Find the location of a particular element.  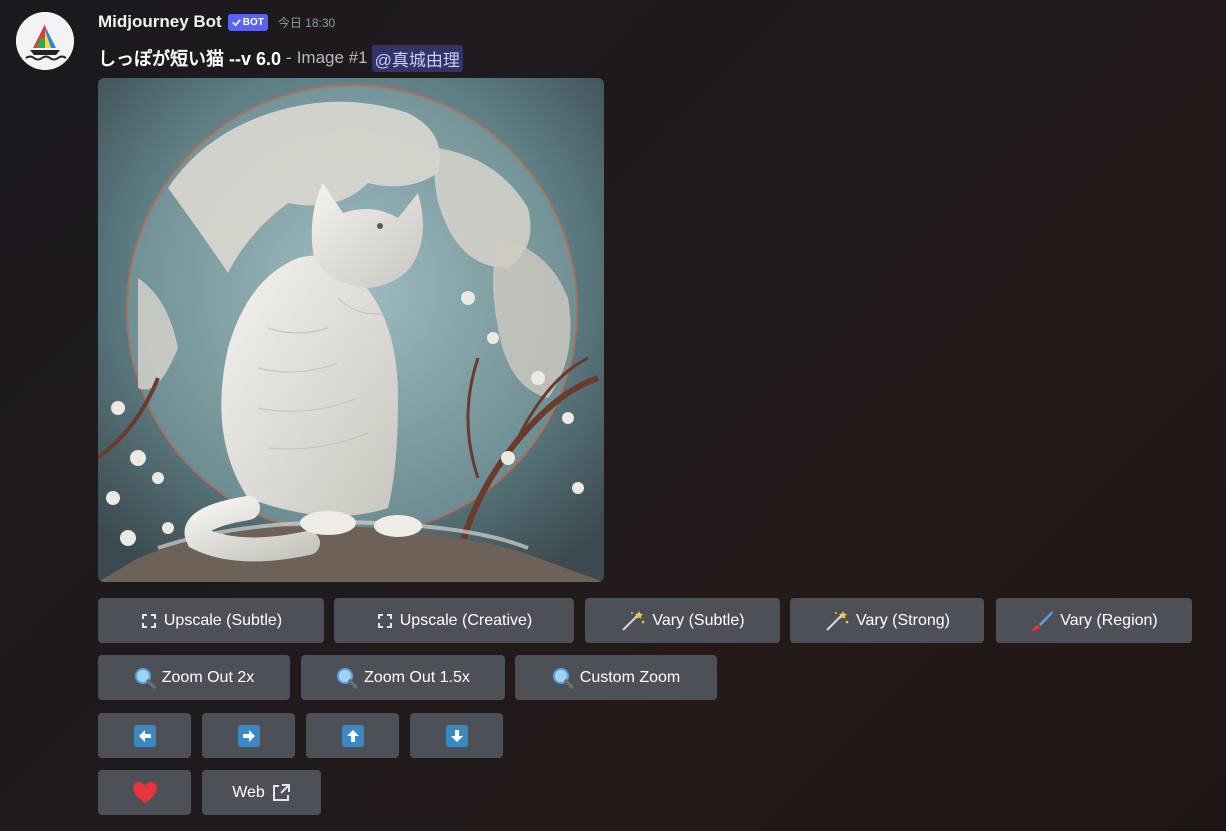

message-header: Midjourney Bot BOT 今日 18:30 is located at coordinates (216, 22).